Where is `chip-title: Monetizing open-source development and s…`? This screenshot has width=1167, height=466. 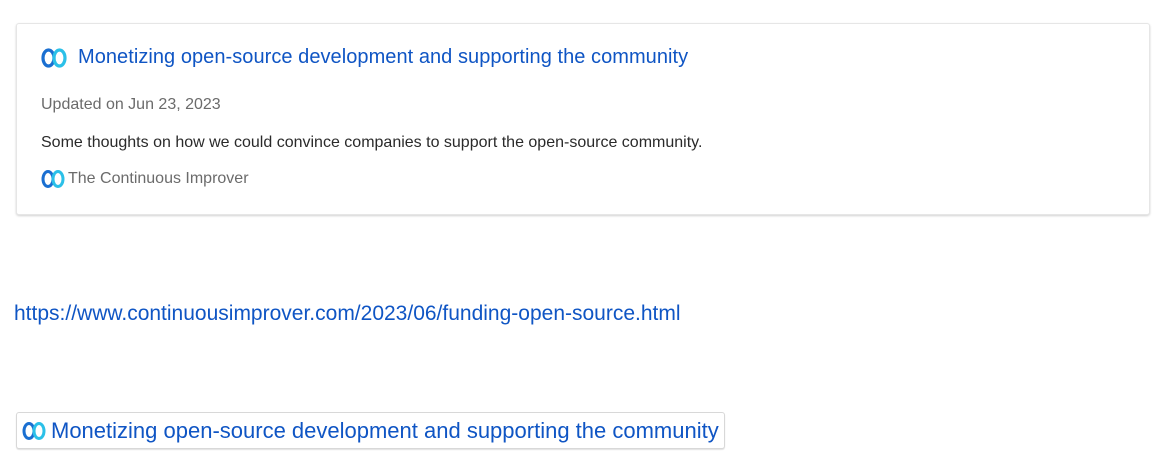 chip-title: Monetizing open-source development and s… is located at coordinates (385, 431).